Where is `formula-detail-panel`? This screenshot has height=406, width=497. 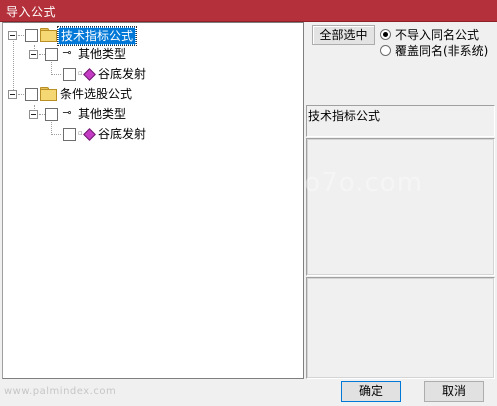
formula-detail-panel is located at coordinates (400, 328).